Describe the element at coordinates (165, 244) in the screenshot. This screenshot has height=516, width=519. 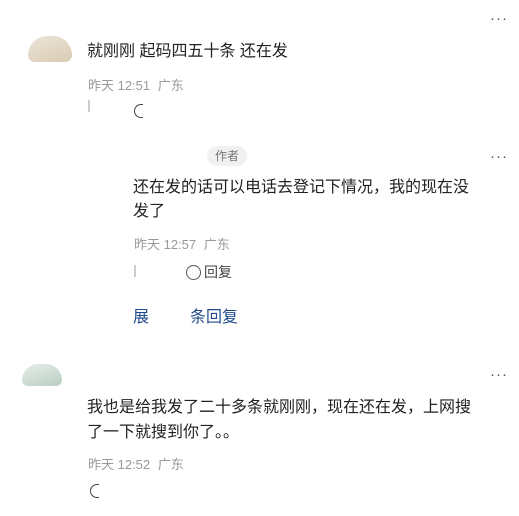
I see `comment-time: 昨天 12:57` at that location.